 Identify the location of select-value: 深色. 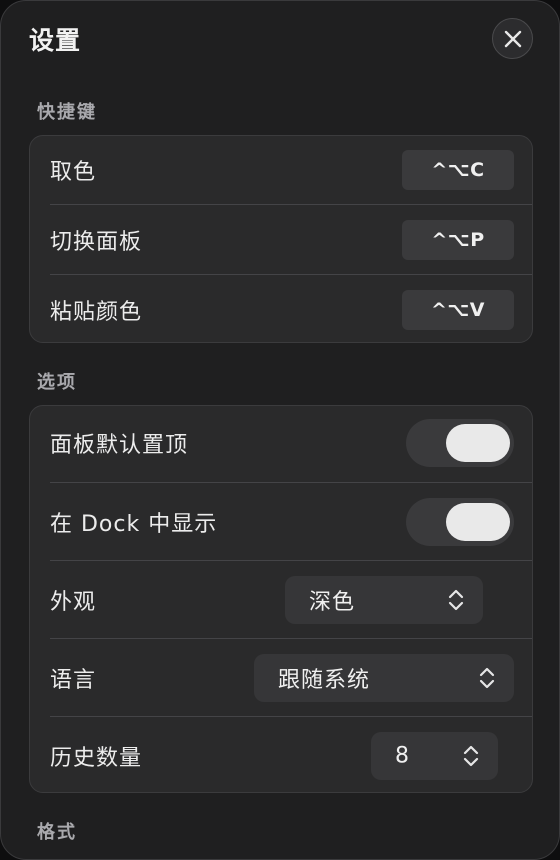
(332, 602).